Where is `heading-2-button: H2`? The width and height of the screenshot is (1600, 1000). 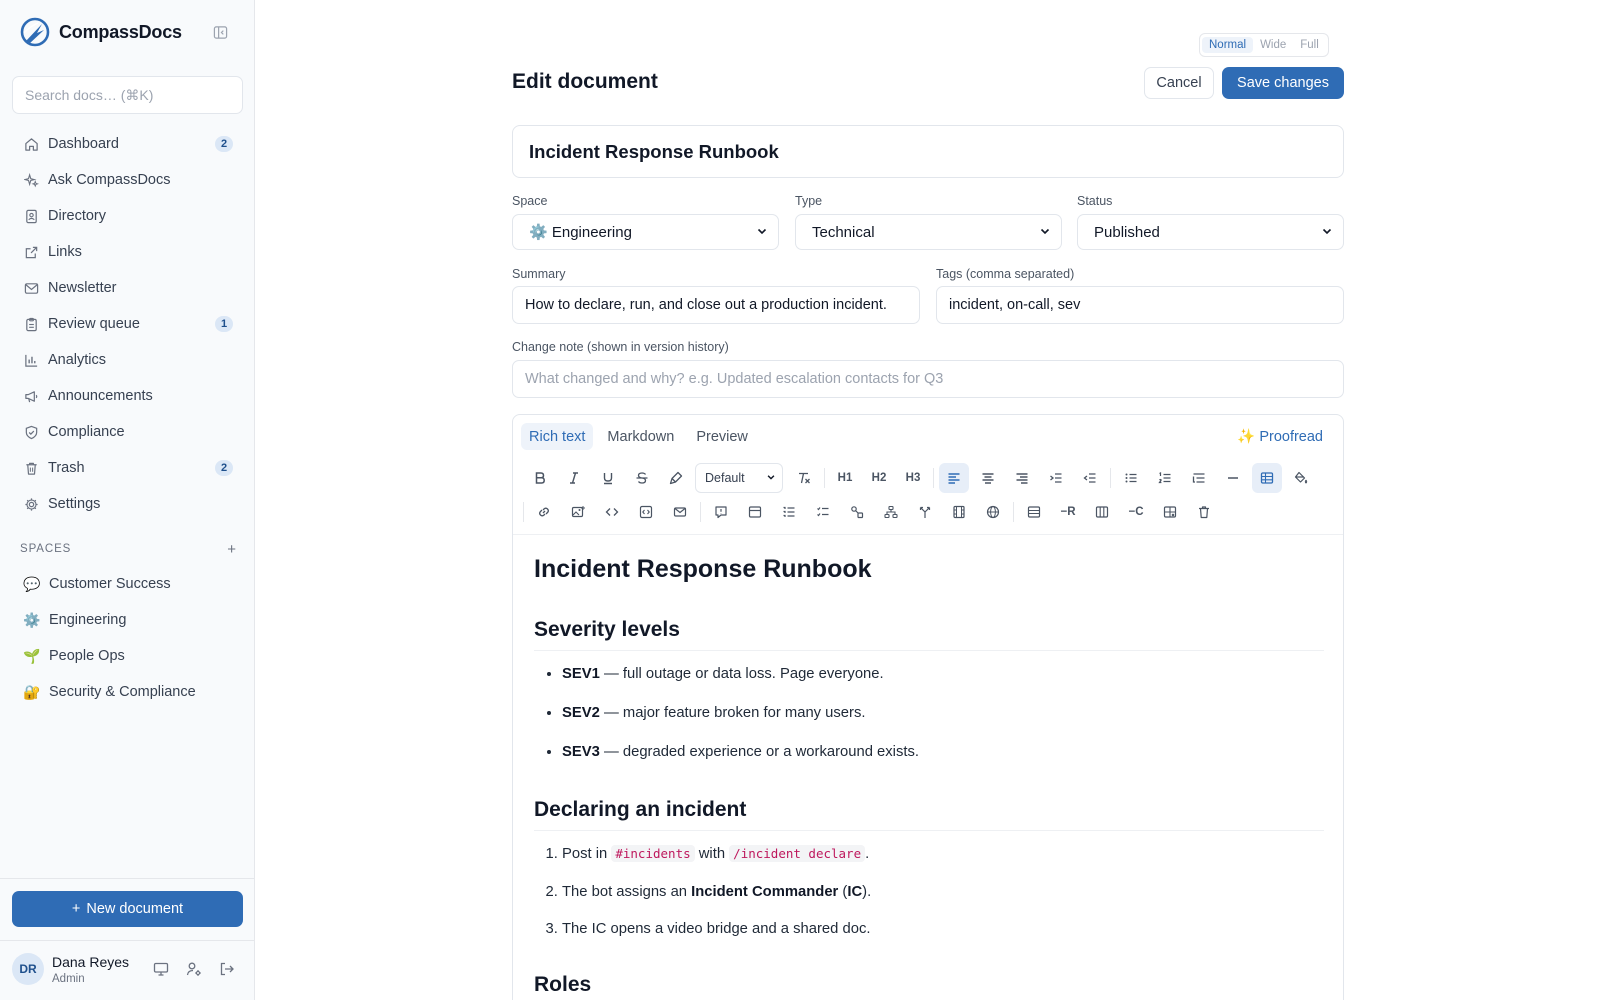
heading-2-button: H2 is located at coordinates (879, 478).